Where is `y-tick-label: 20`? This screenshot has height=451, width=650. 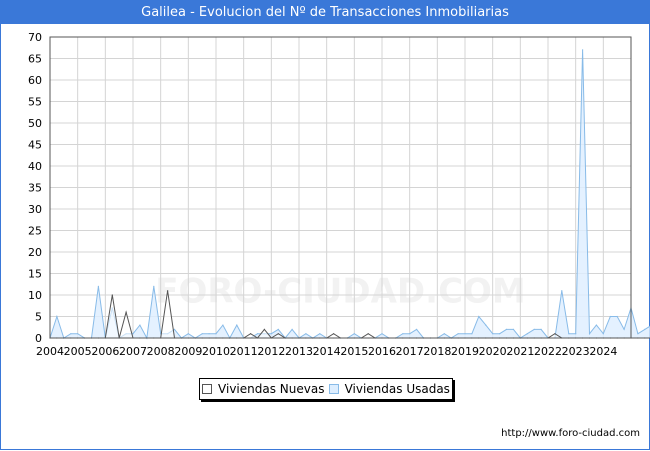
y-tick-label: 20 is located at coordinates (35, 252).